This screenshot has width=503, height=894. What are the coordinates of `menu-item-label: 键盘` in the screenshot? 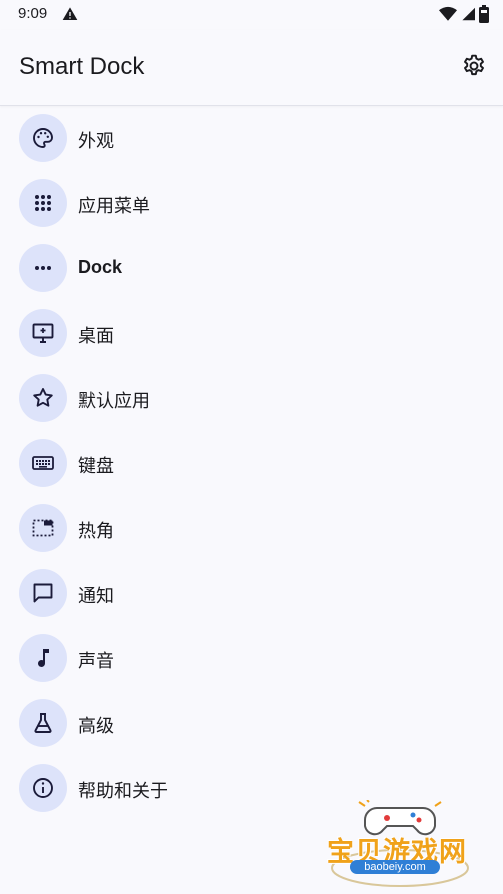 It's located at (96, 466).